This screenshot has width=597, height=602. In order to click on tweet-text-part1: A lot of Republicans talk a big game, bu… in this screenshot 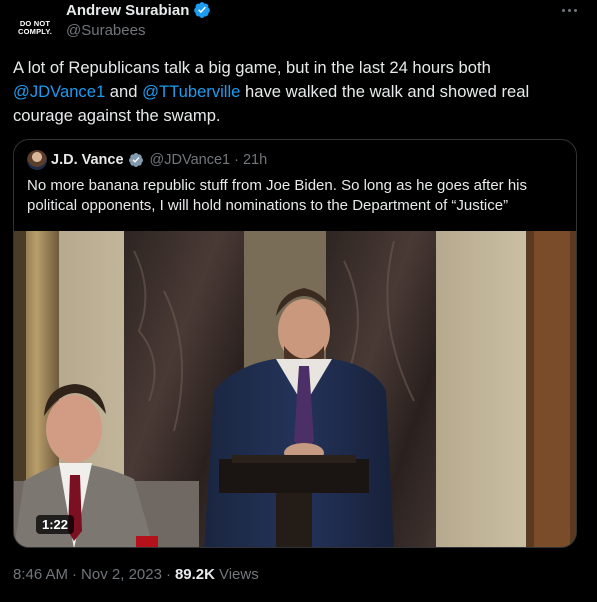, I will do `click(252, 67)`.